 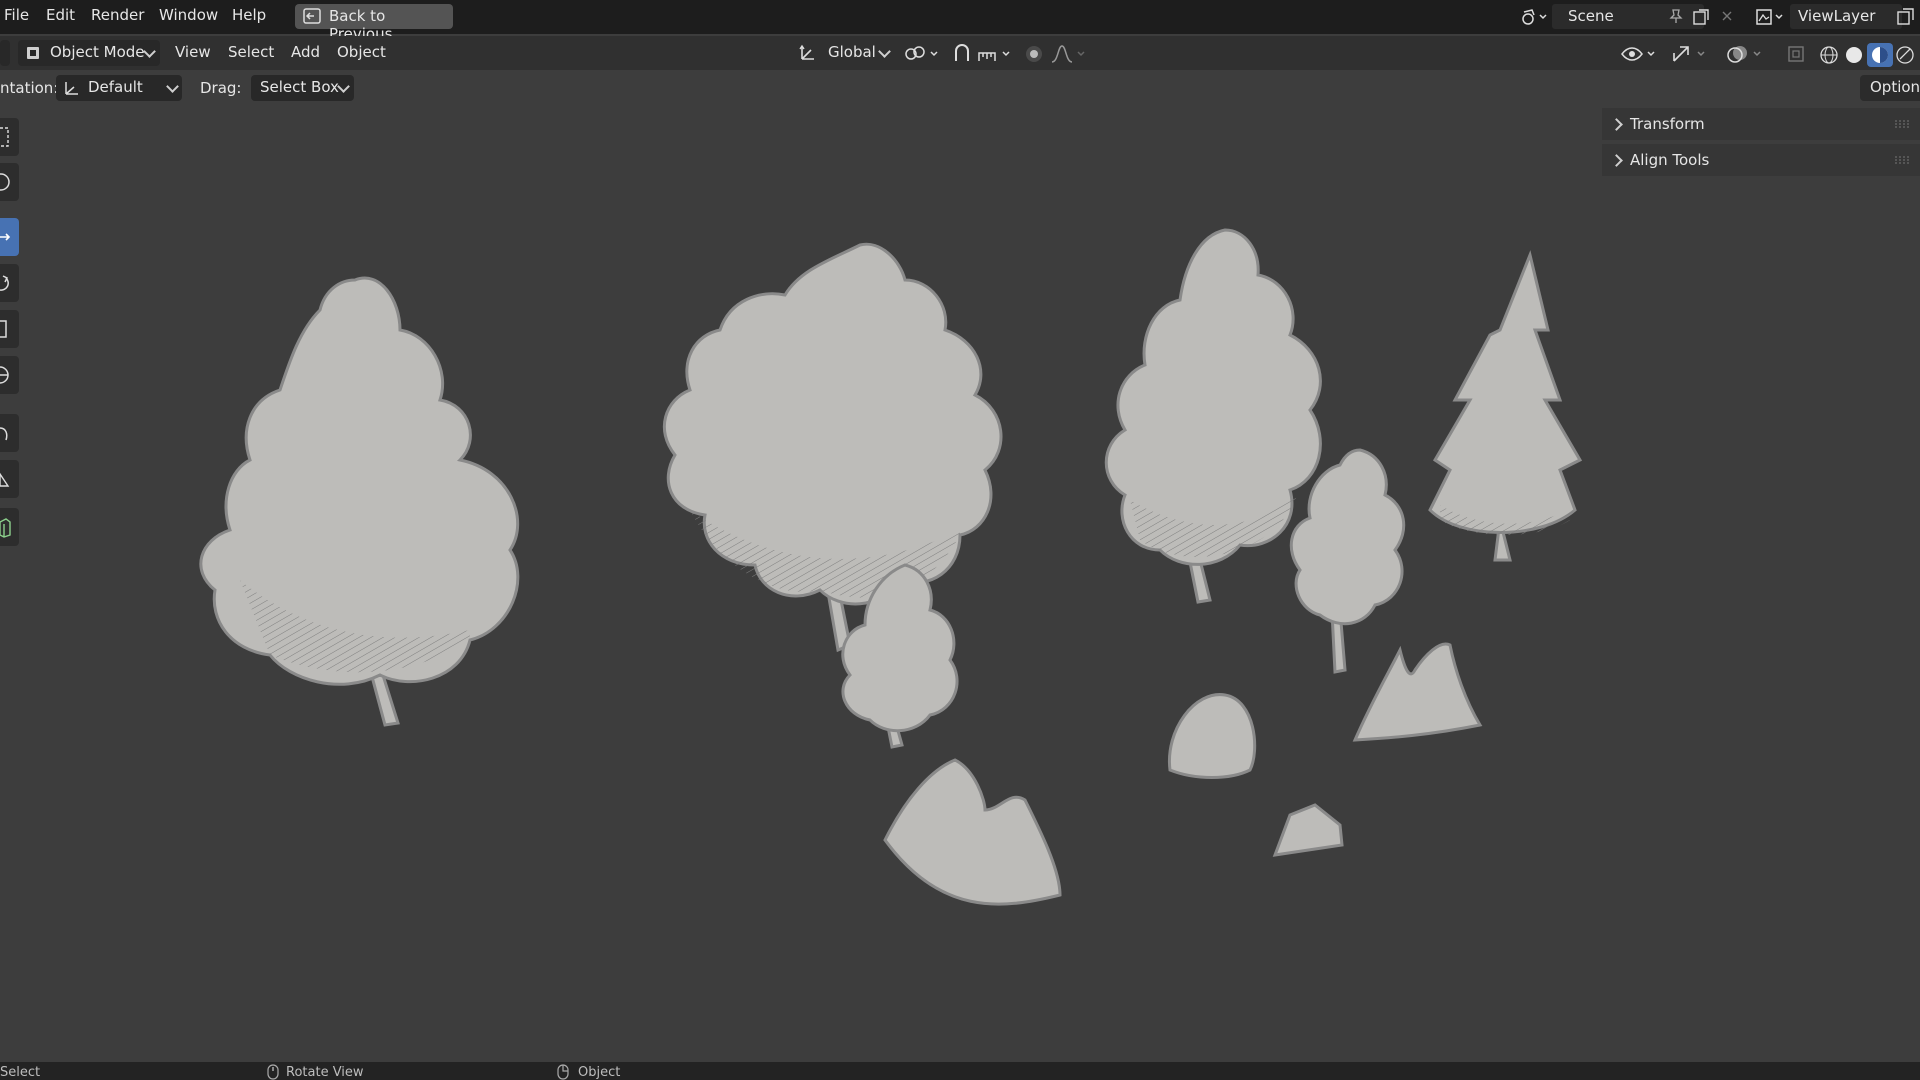 I want to click on header-menu-view: View, so click(x=193, y=52).